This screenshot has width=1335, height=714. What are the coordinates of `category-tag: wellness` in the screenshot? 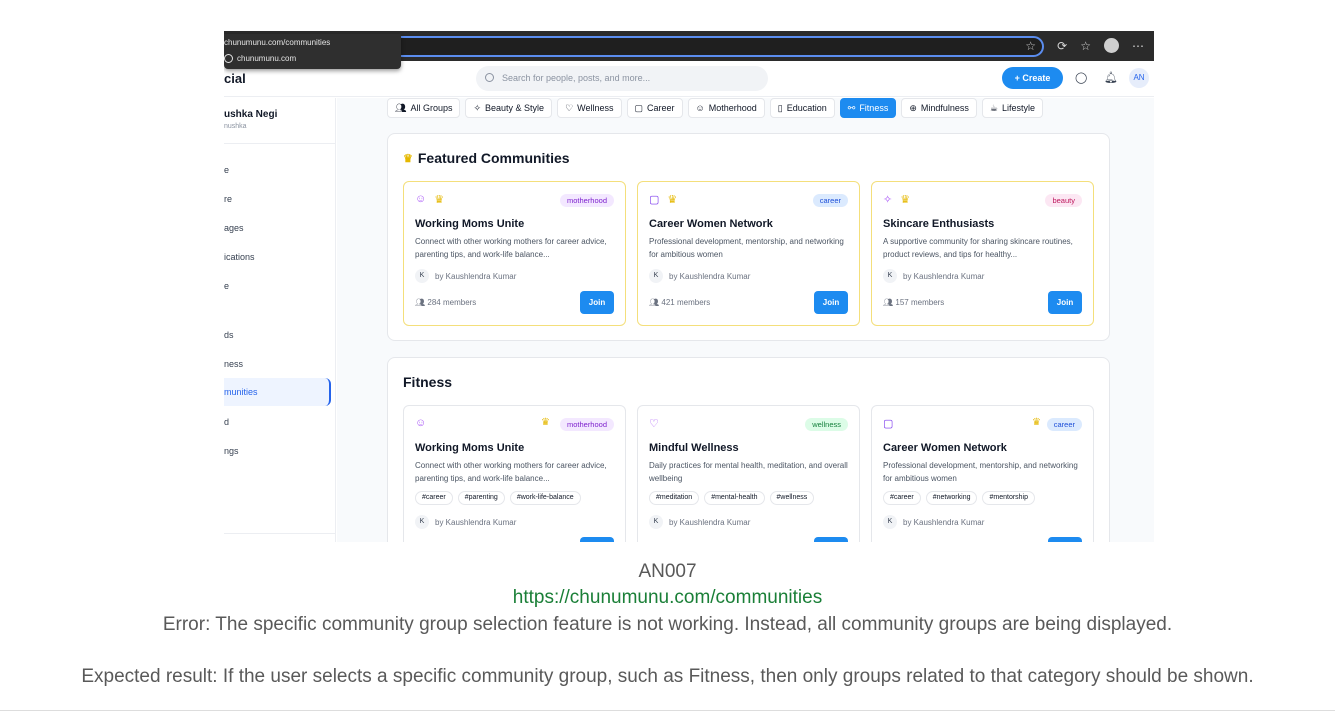 It's located at (826, 424).